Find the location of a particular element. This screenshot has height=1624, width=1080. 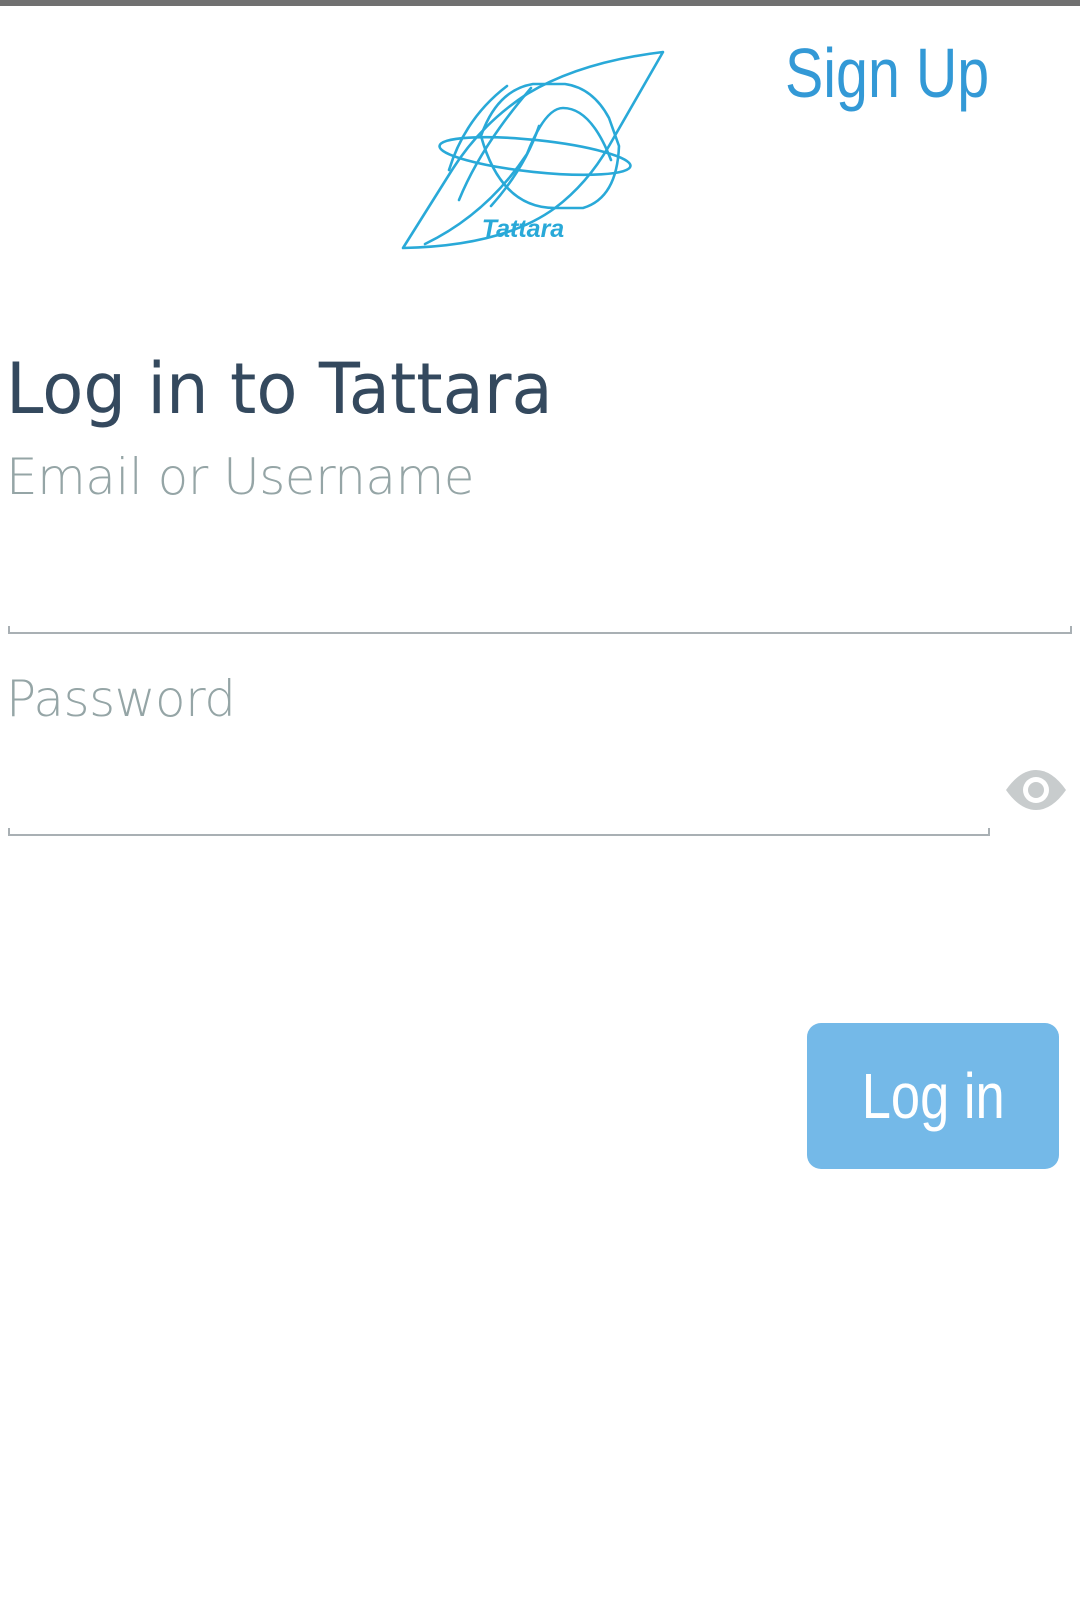

password-input is located at coordinates (498, 786).